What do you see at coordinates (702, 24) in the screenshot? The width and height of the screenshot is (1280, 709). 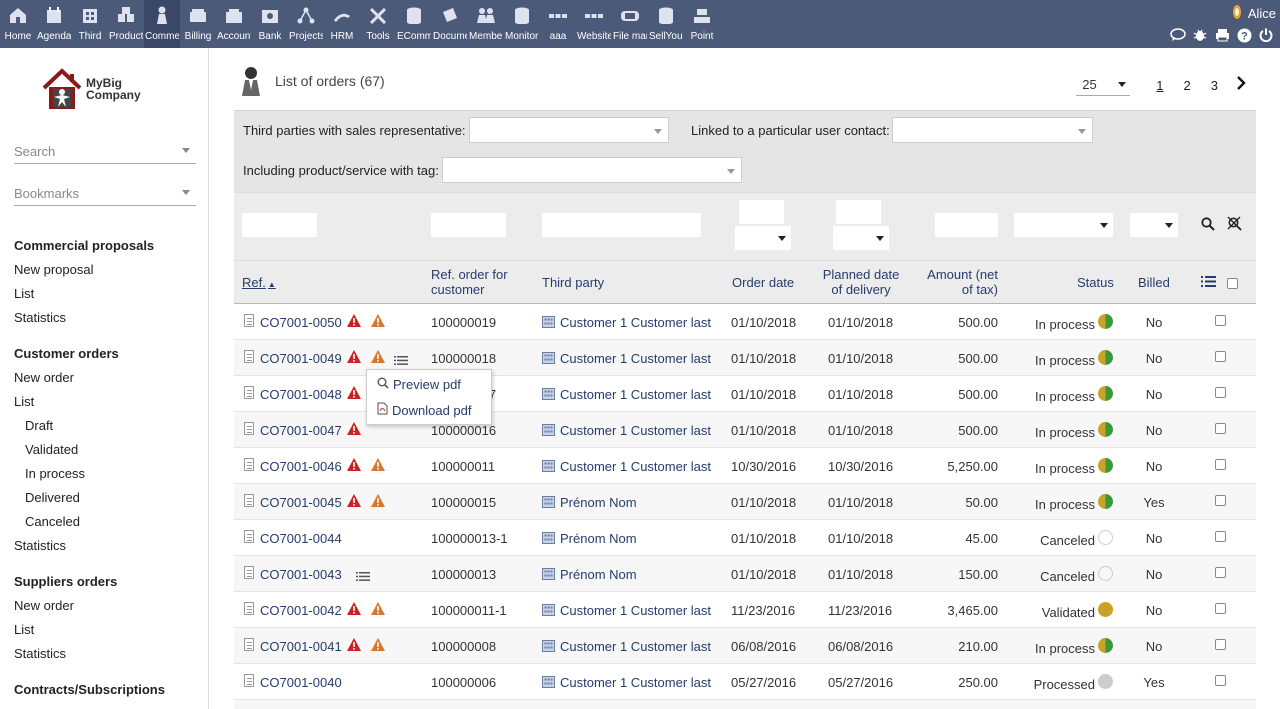 I see `menu-item-point: Point` at bounding box center [702, 24].